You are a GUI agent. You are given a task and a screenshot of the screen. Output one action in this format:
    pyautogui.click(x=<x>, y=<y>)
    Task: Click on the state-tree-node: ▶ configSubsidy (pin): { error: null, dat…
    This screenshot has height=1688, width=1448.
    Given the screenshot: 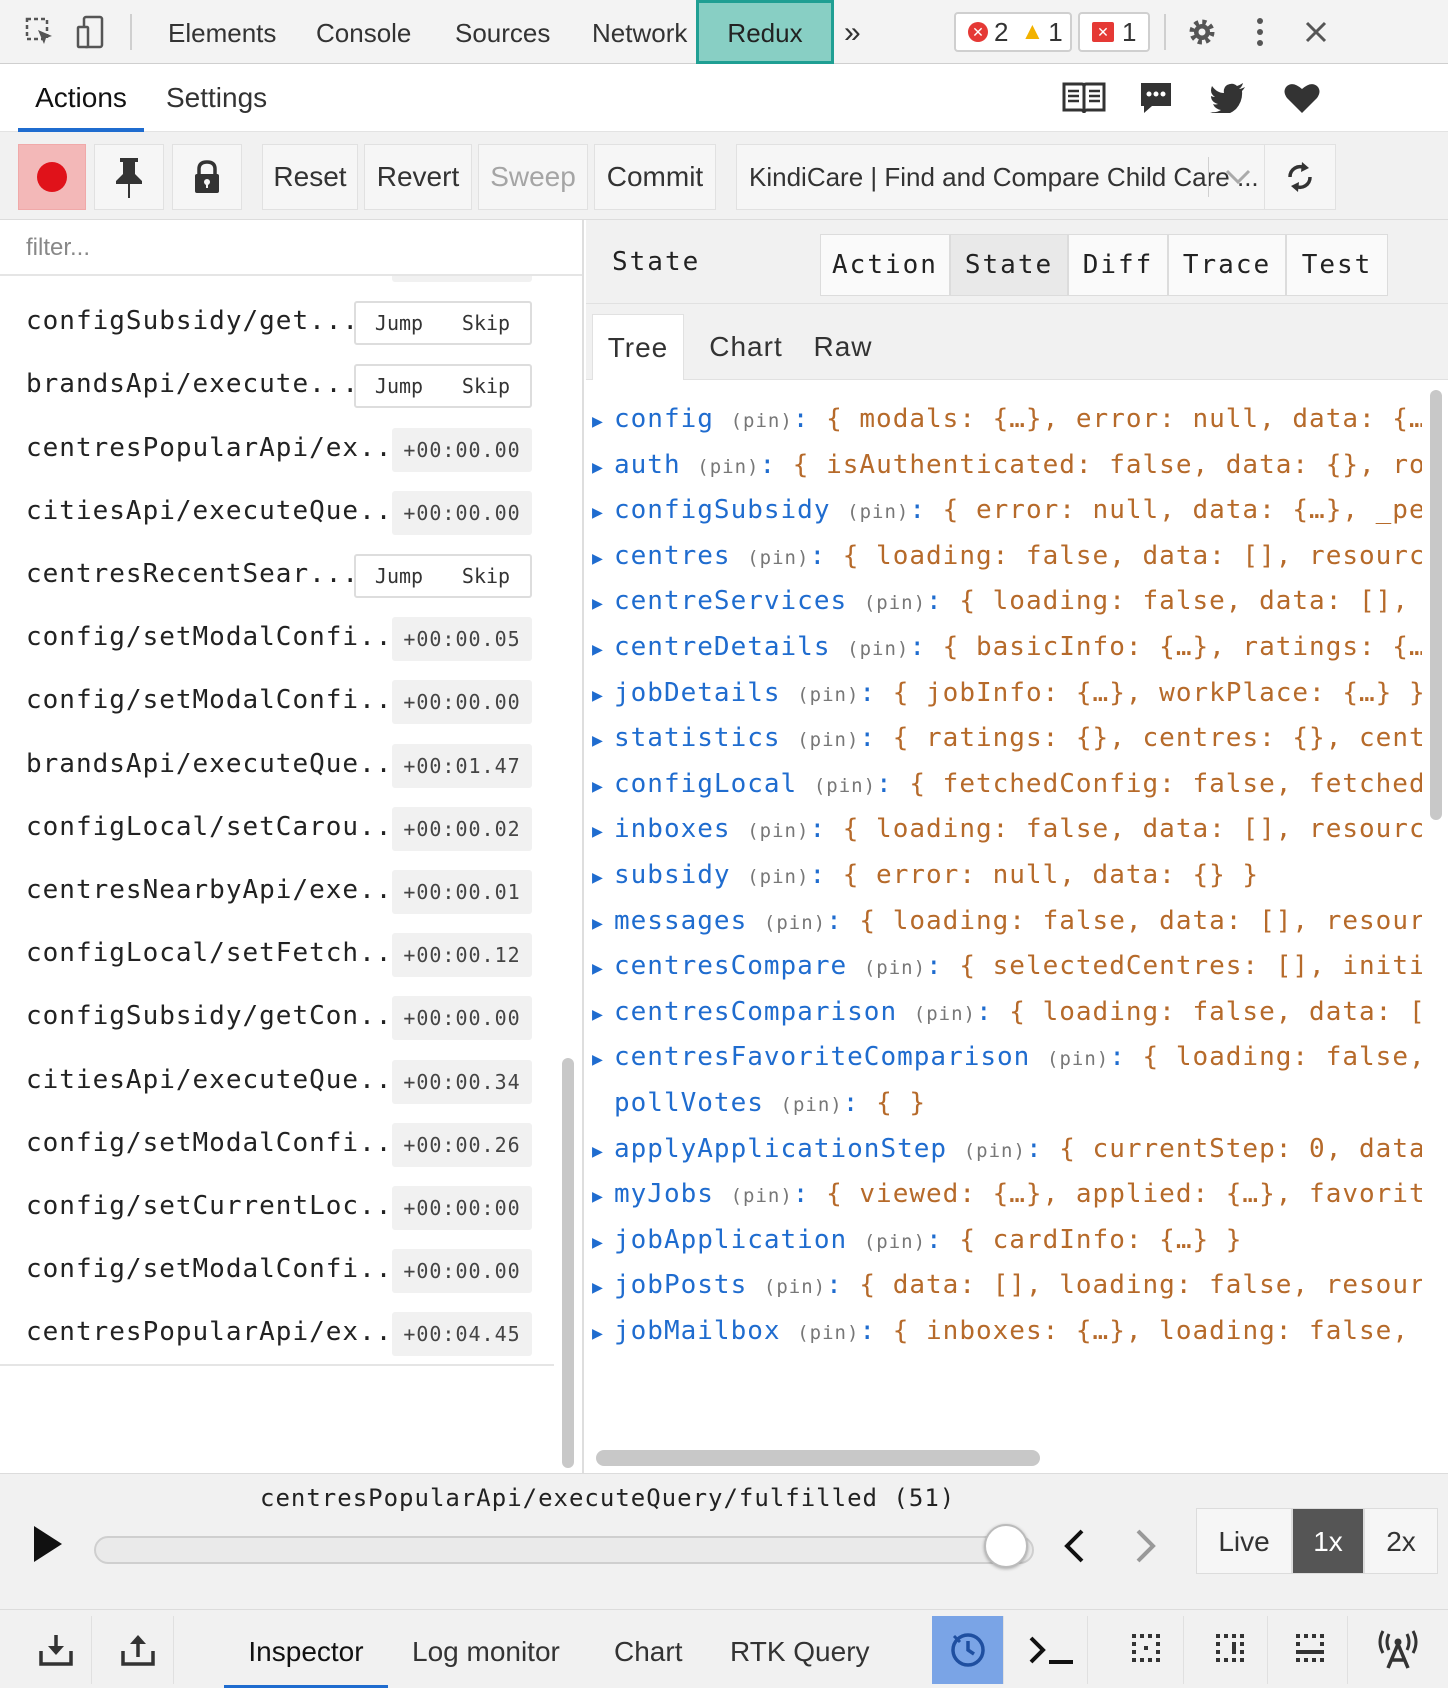 What is the action you would take?
    pyautogui.click(x=1007, y=517)
    